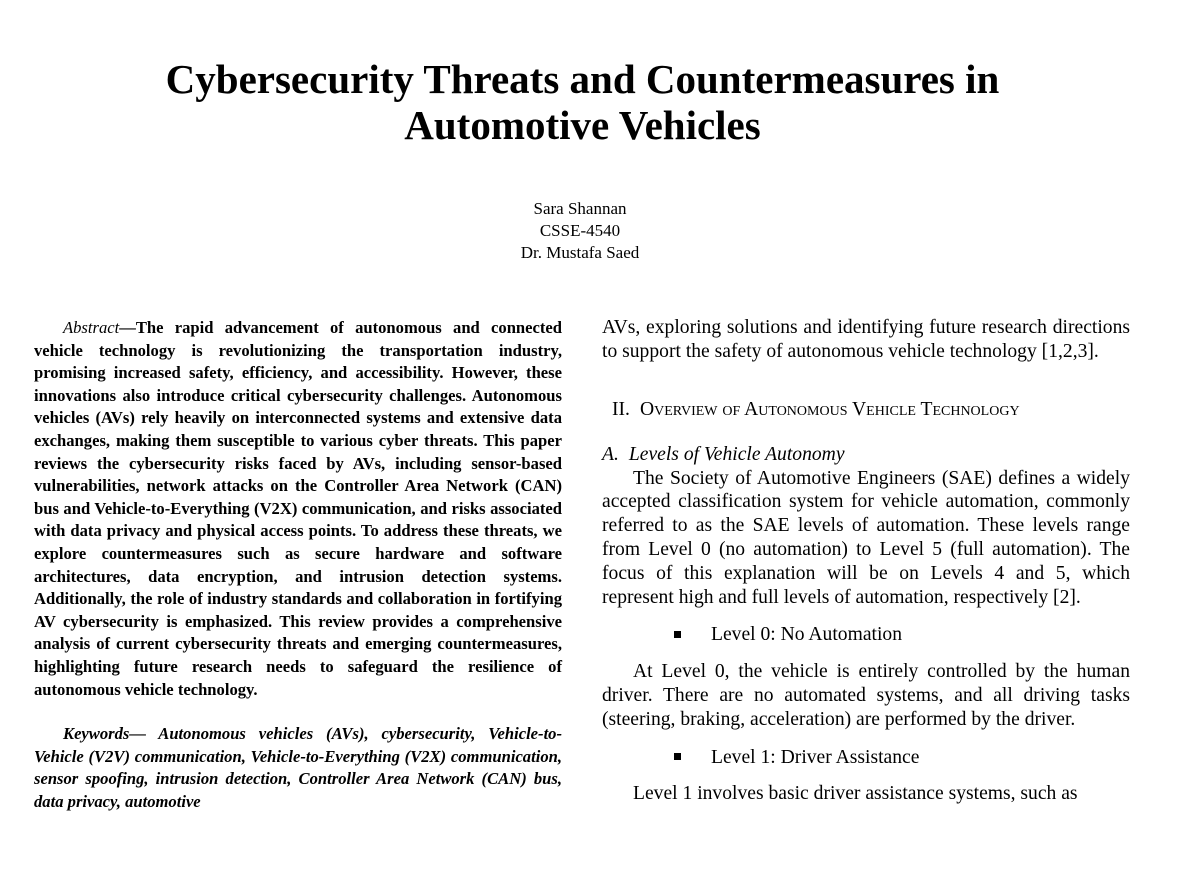  I want to click on bullet-level-1-label: Level 1: Driver Assistance, so click(815, 757).